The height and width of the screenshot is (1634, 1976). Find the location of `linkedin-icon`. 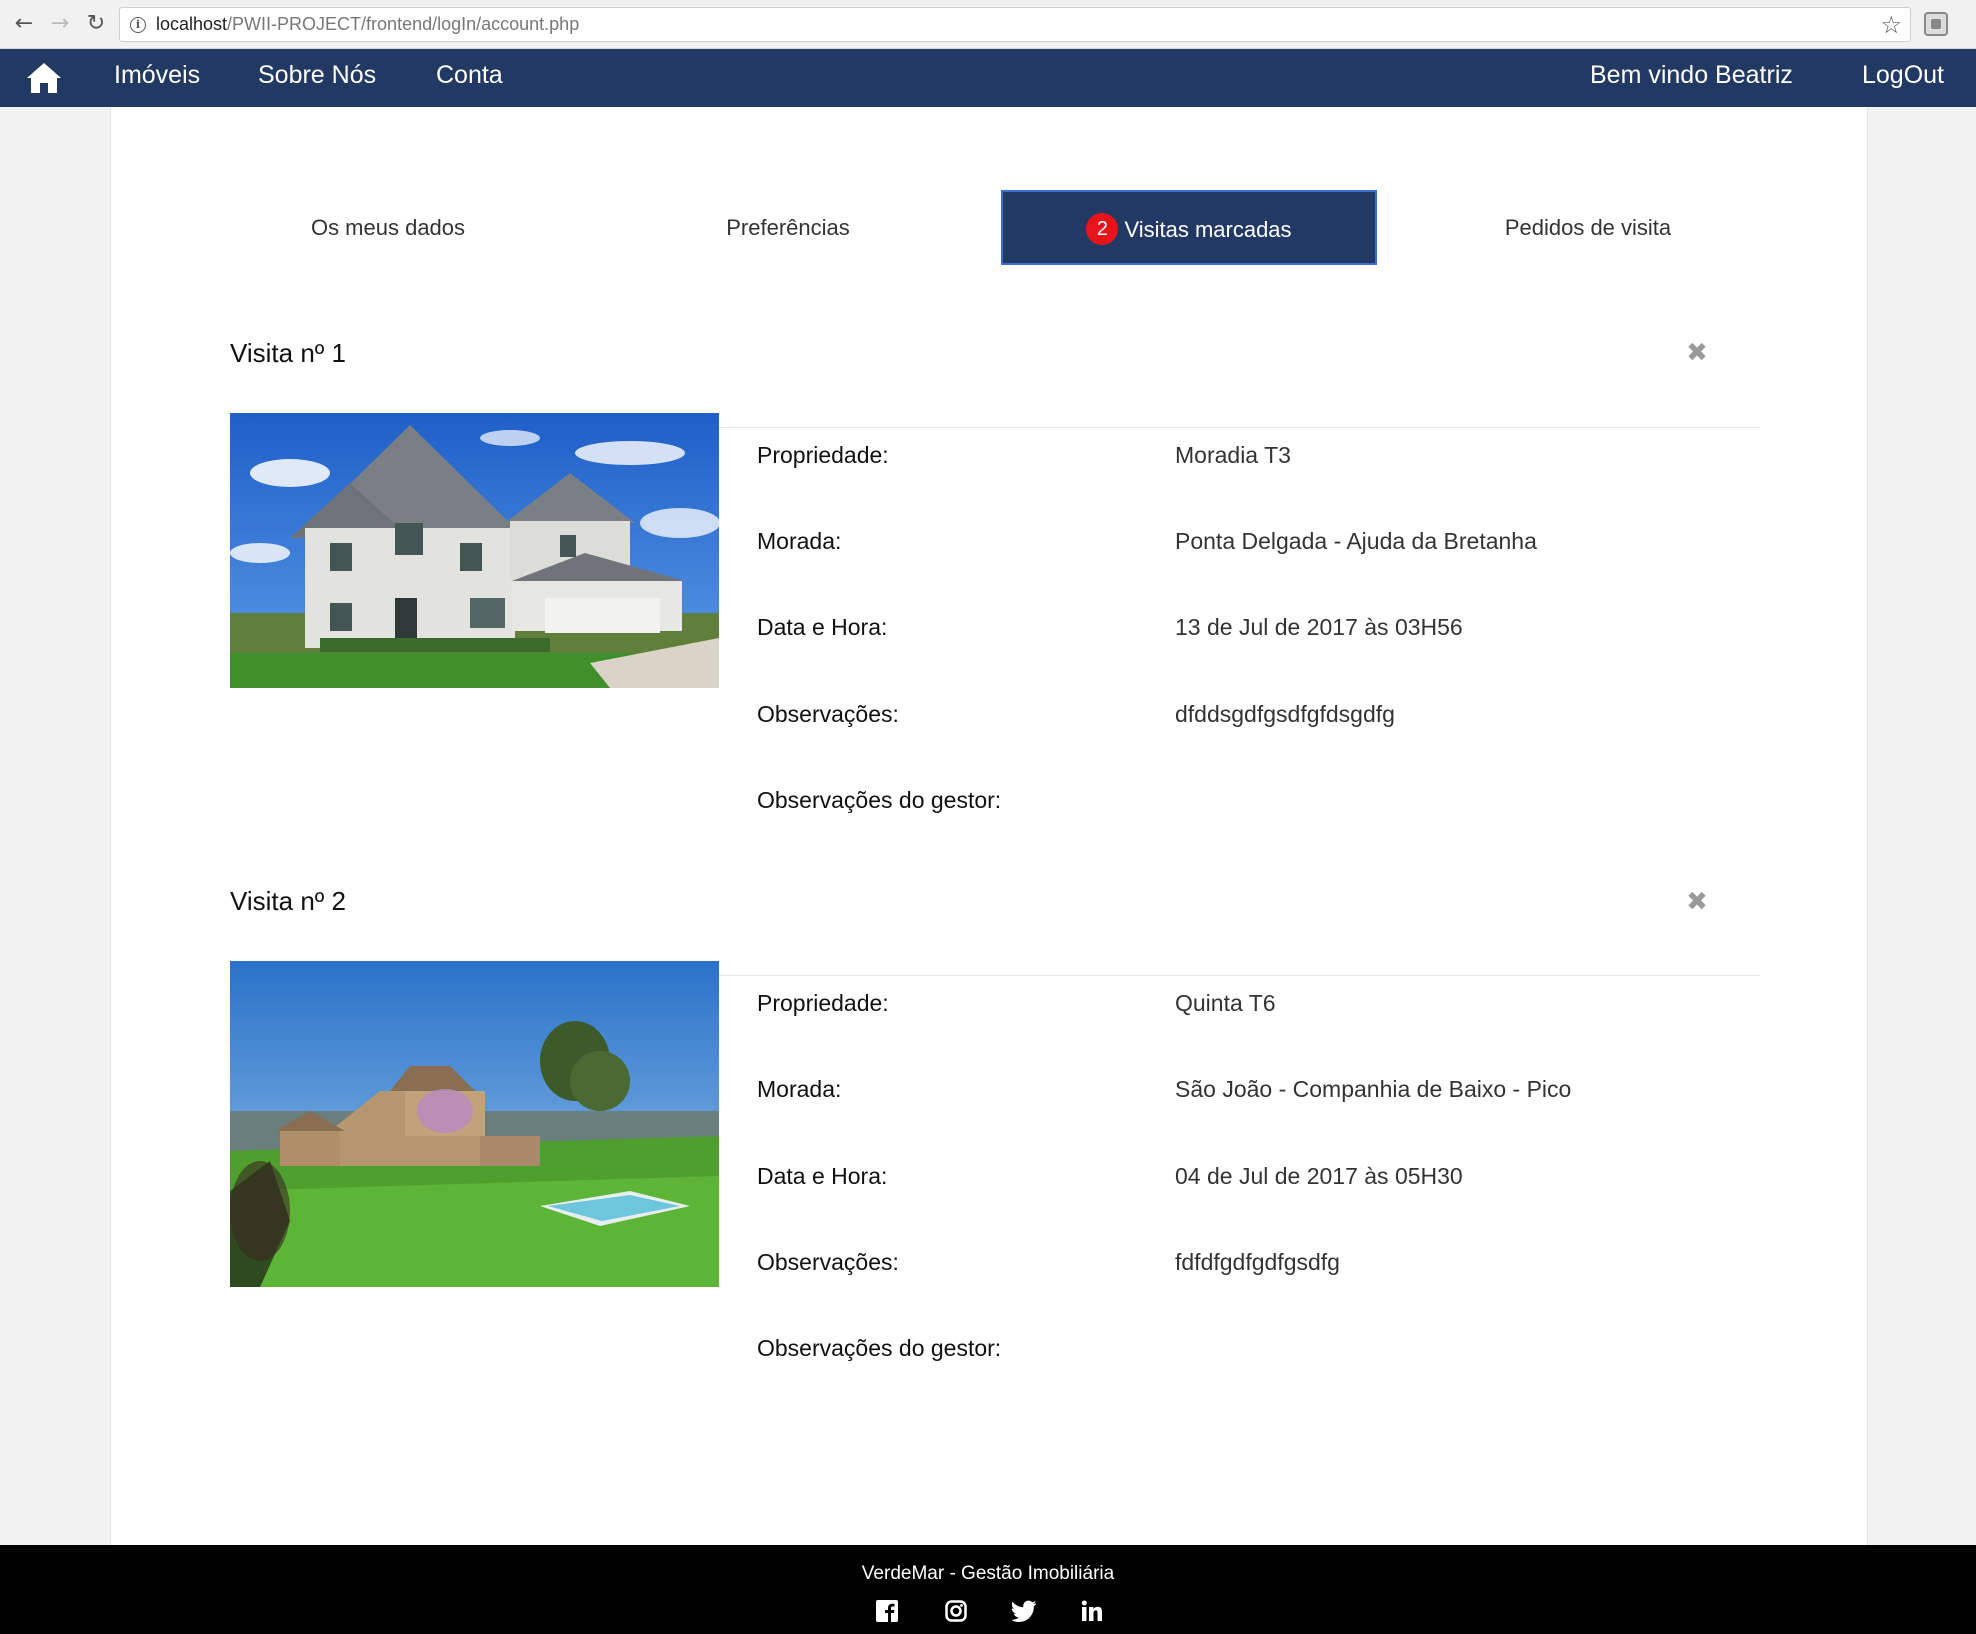

linkedin-icon is located at coordinates (1092, 1612).